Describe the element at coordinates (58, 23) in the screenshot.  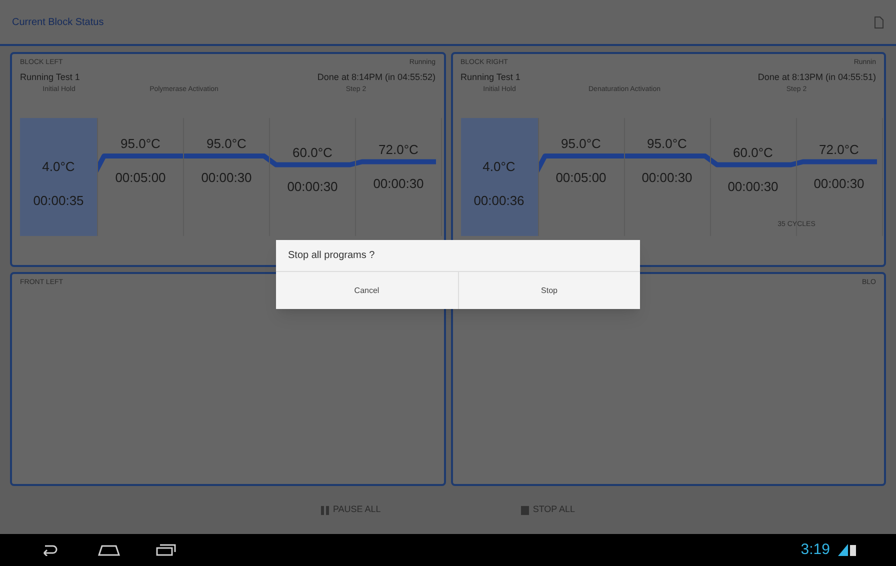
I see `app-title: Current Block Status` at that location.